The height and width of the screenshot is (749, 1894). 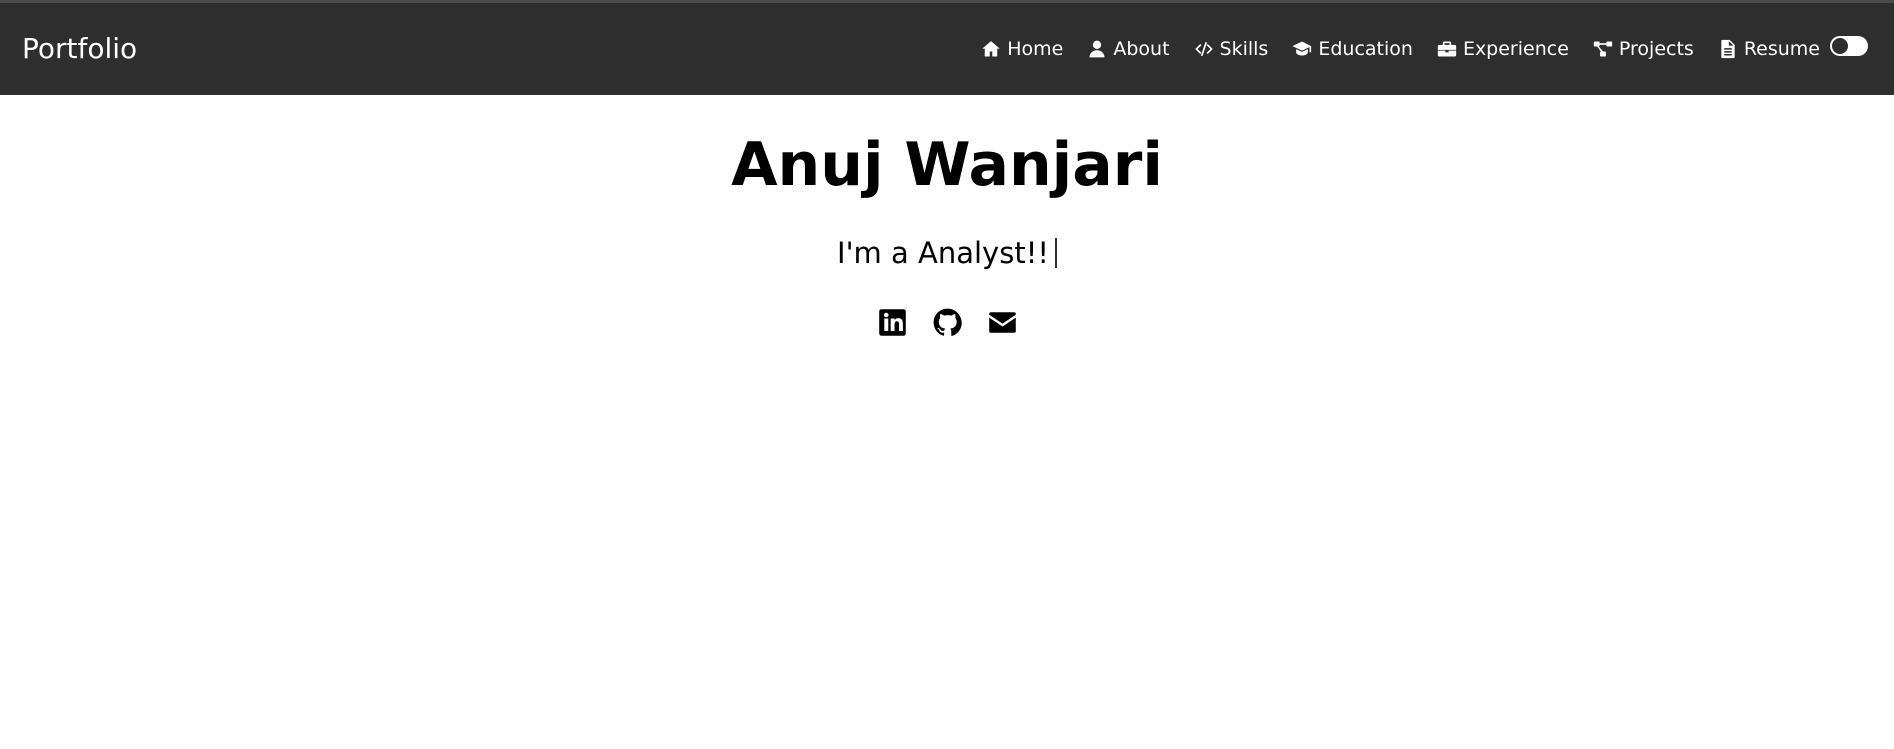 I want to click on nav-item-label: Skills, so click(x=1244, y=49).